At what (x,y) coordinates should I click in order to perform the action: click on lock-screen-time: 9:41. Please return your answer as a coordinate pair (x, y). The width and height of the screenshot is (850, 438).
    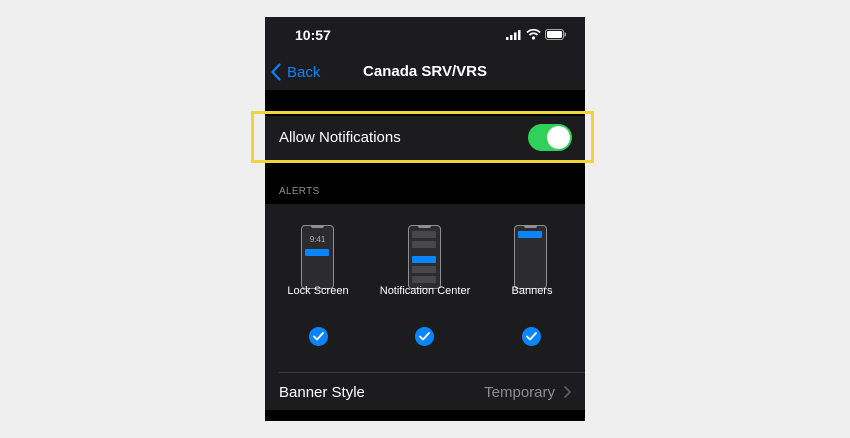
    Looking at the image, I should click on (317, 239).